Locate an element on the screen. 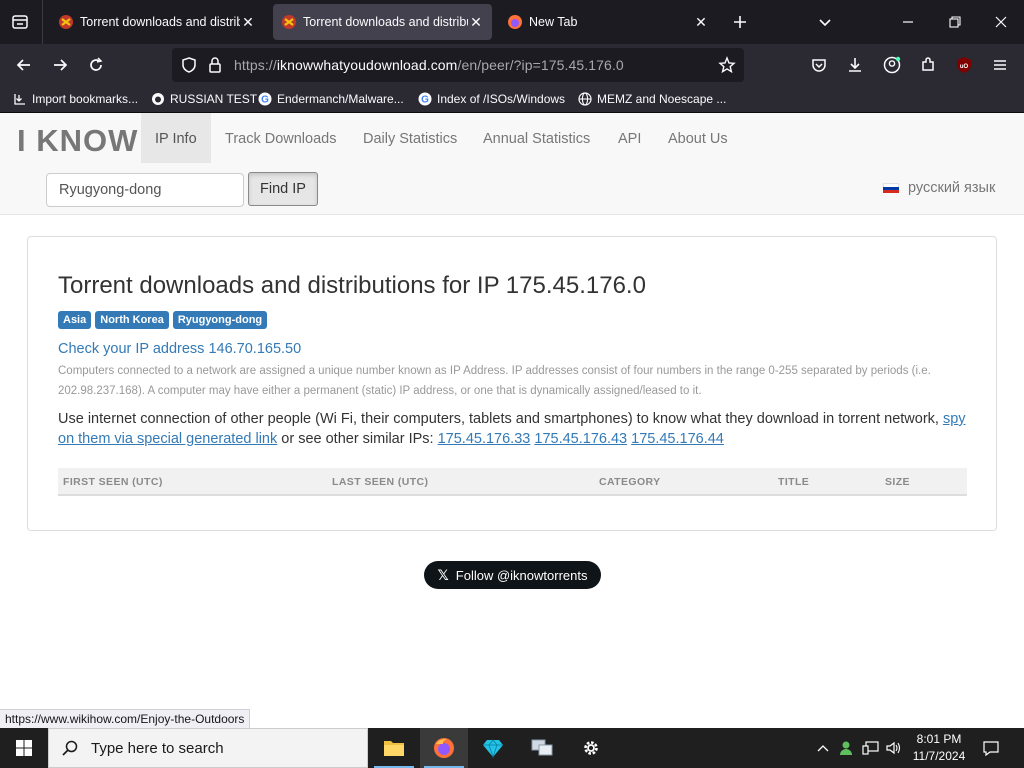 This screenshot has height=768, width=1024. tracking-protection-shield-icon is located at coordinates (189, 65).